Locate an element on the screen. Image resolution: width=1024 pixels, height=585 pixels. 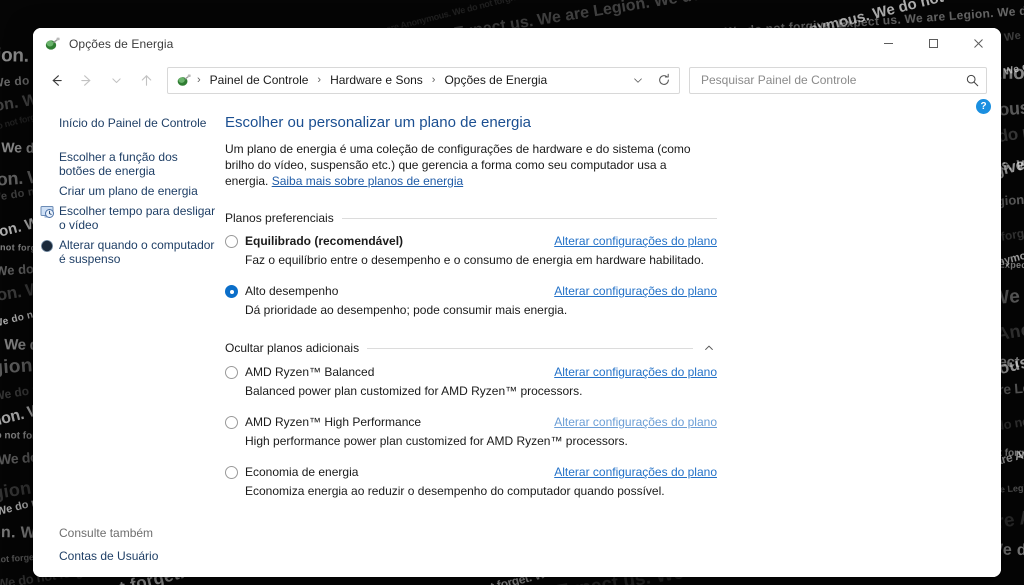
breadcrumb-item-power-options: Opções de Energia is located at coordinates (495, 80).